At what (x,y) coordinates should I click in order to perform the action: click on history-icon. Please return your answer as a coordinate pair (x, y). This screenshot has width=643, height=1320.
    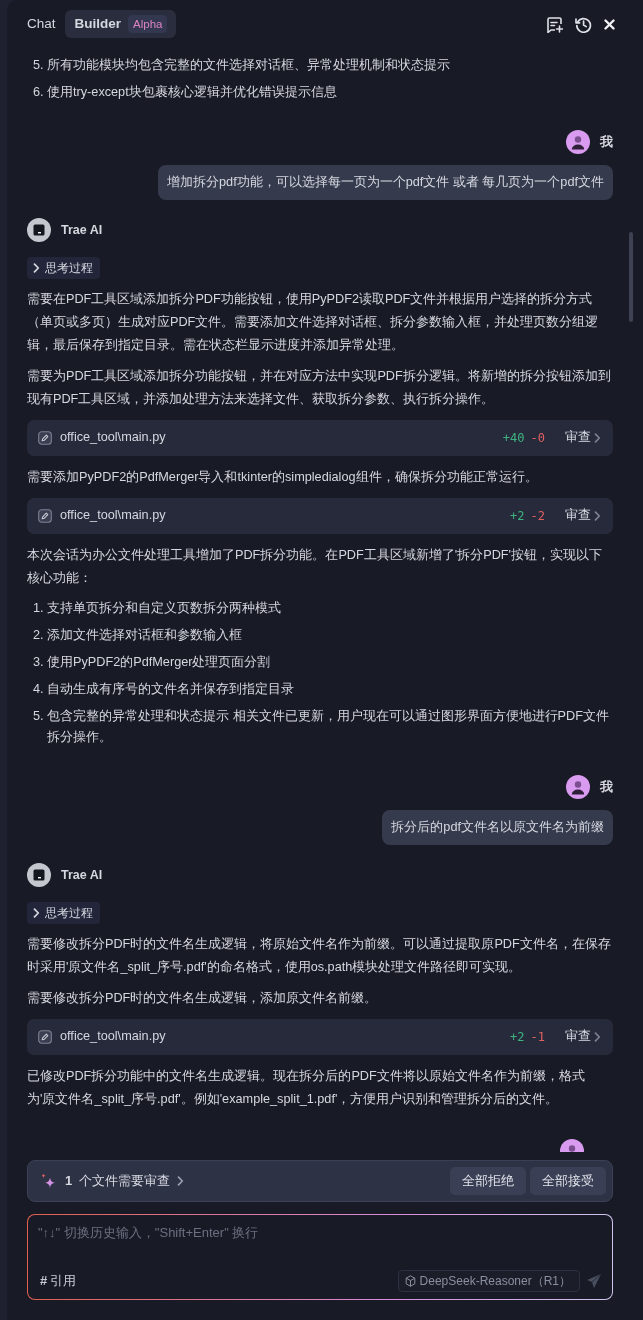
    Looking at the image, I should click on (583, 24).